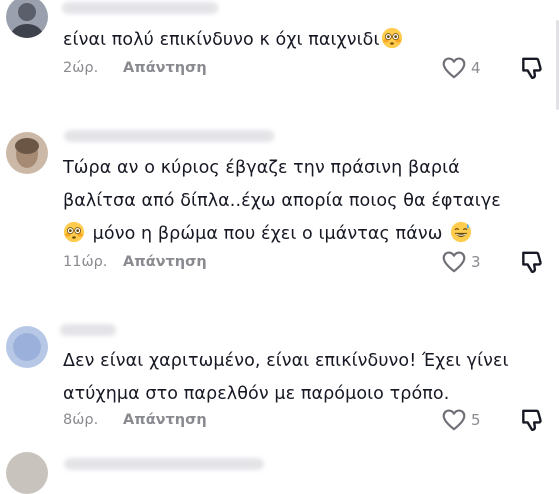 The image size is (559, 494). I want to click on like-count: 5, so click(476, 420).